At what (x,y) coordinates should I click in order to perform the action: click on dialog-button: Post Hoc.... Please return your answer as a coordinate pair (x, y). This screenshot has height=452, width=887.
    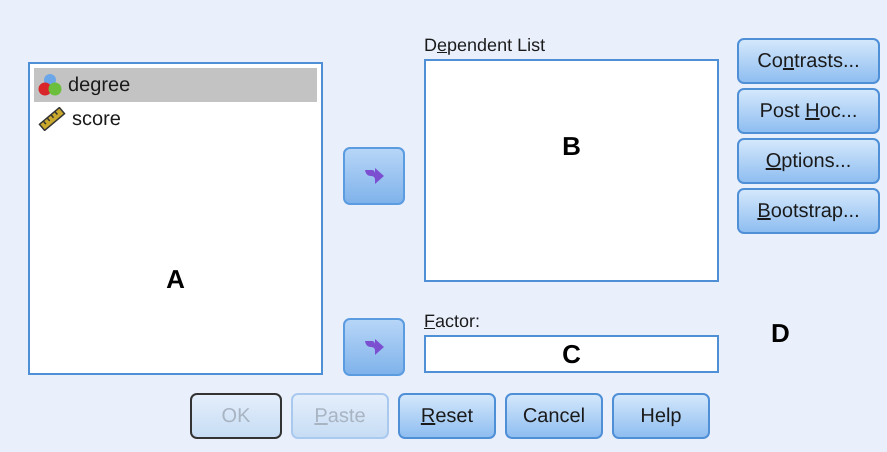
    Looking at the image, I should click on (808, 111).